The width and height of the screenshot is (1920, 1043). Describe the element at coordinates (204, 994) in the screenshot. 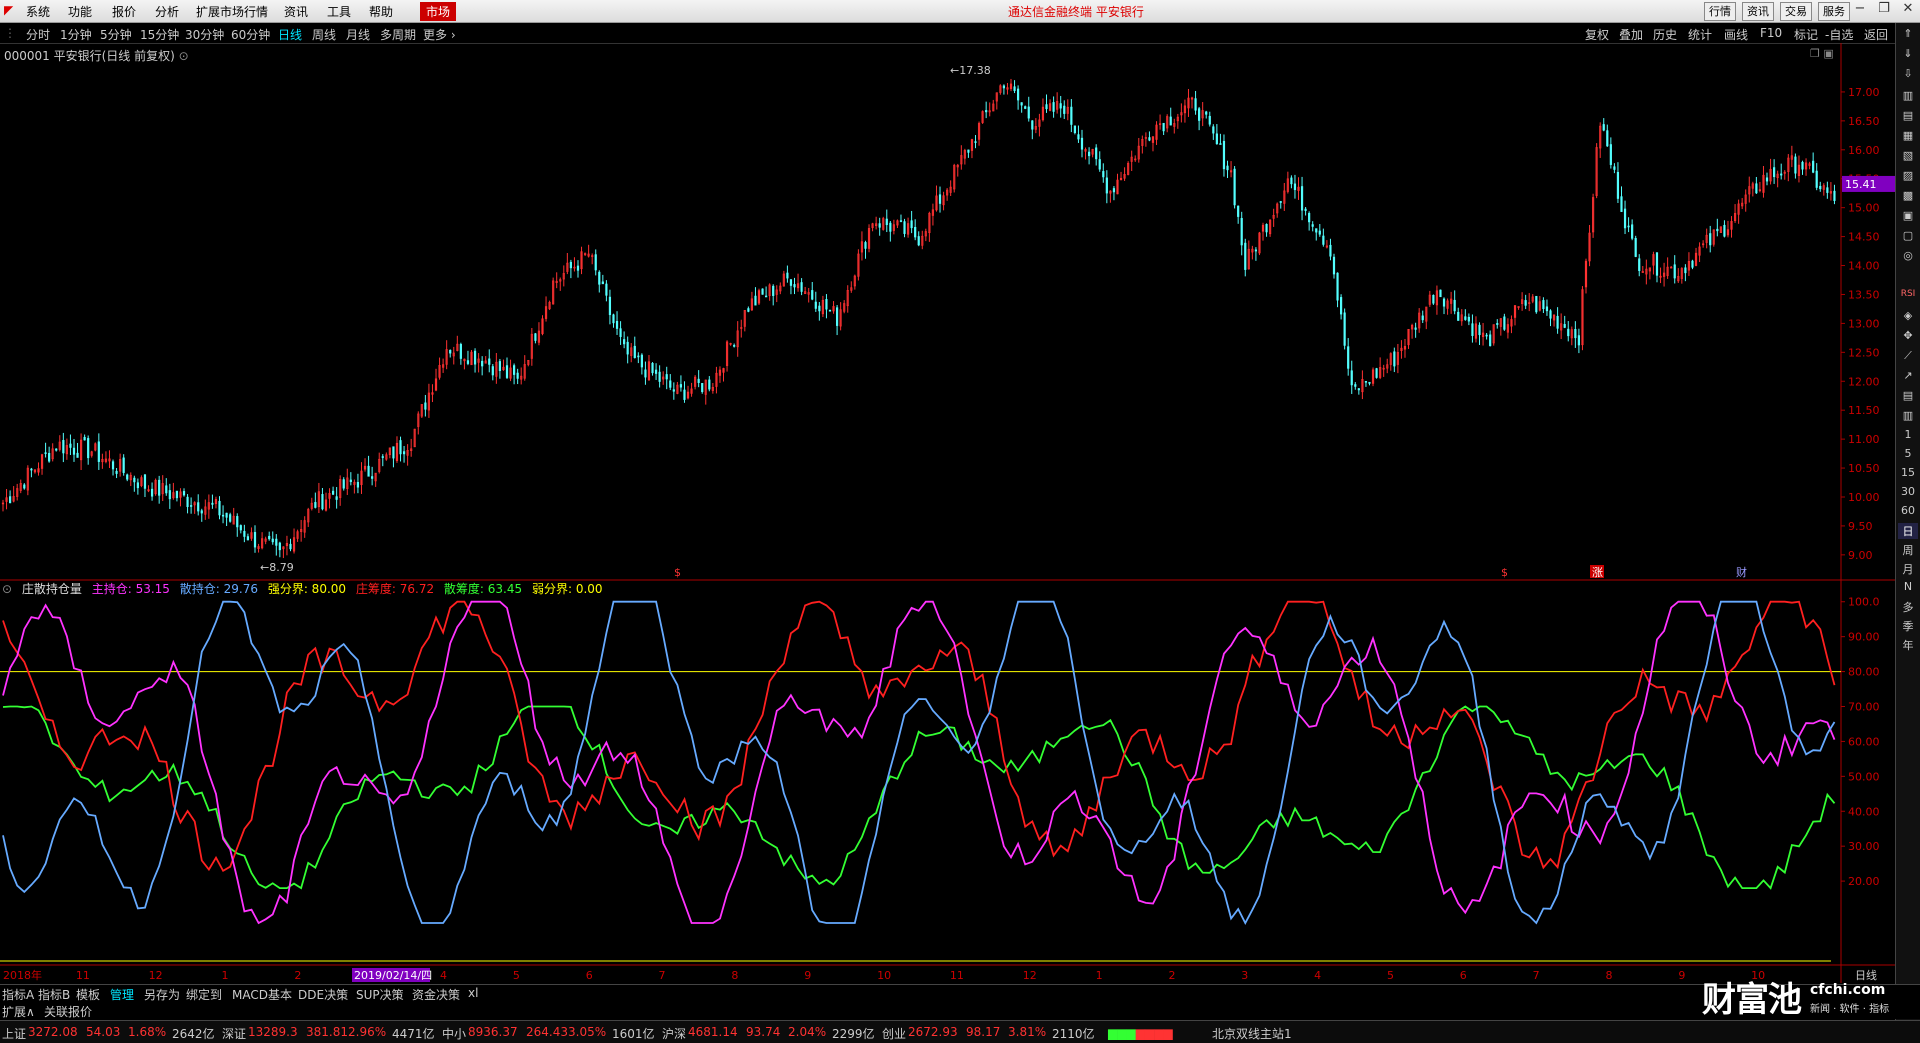

I see `tab-bind-to: 绑定到` at that location.